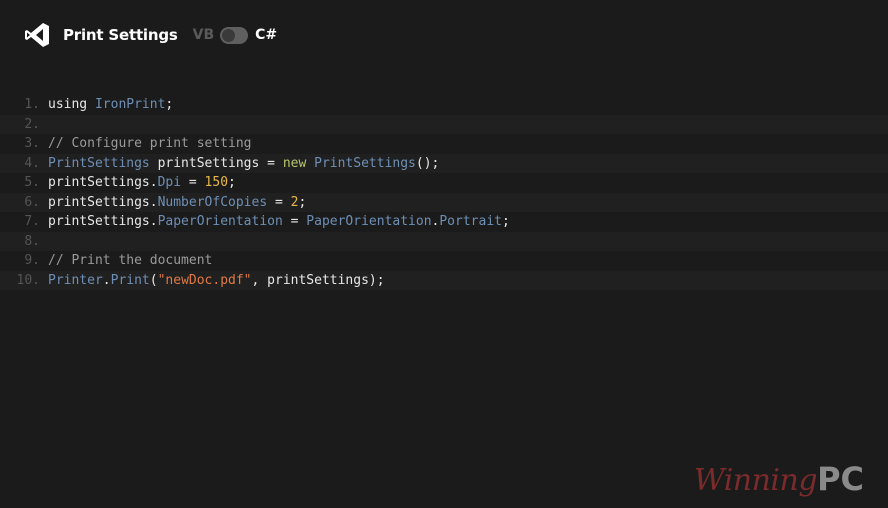  I want to click on line-number: 9., so click(32, 260).